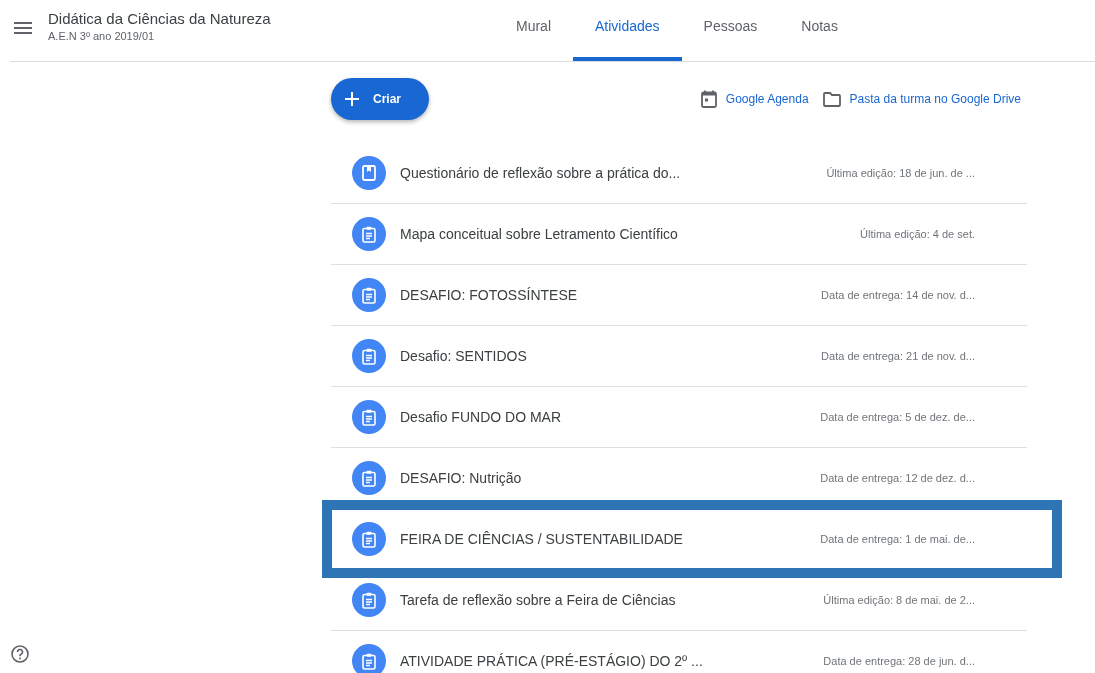 The height and width of the screenshot is (673, 1095). I want to click on menu-icon, so click(23, 27).